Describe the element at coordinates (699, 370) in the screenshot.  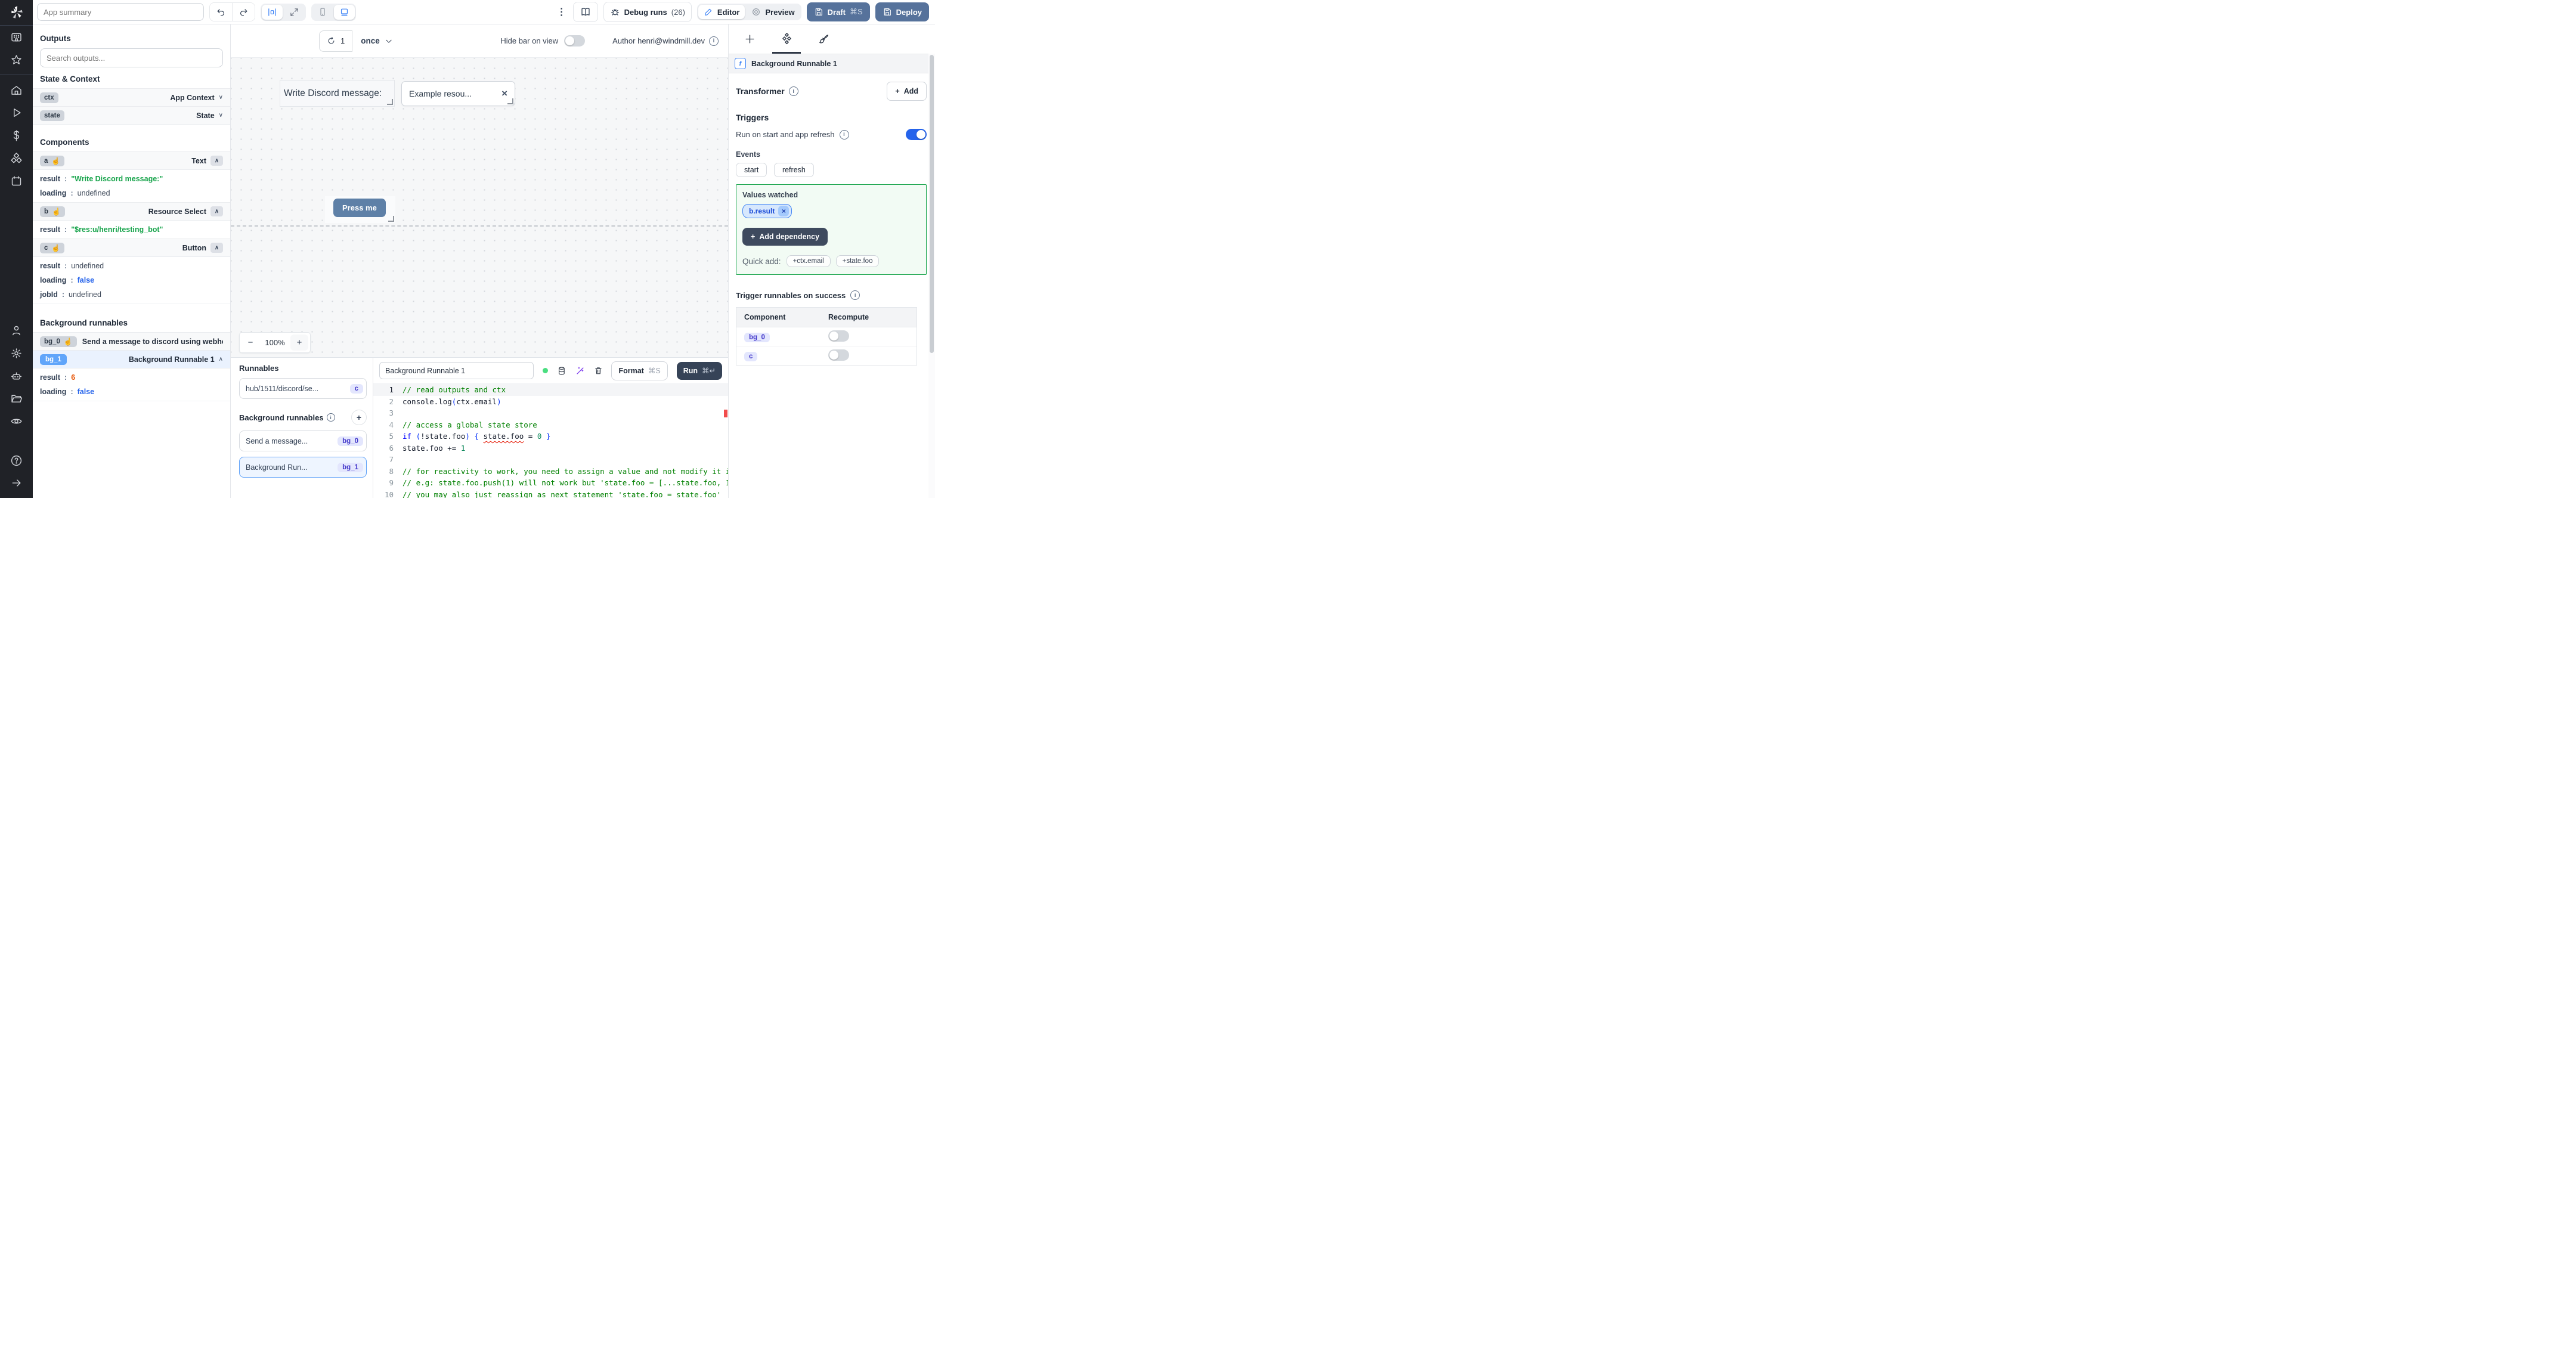
I see `run-button: Run ⌘↵` at that location.